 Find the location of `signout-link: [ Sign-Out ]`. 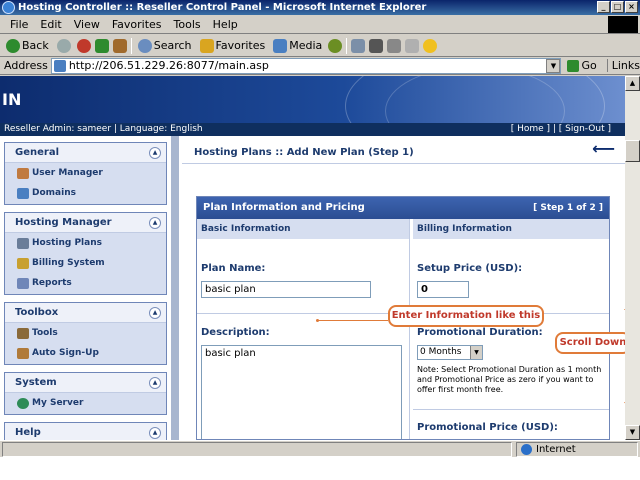

signout-link: [ Sign-Out ] is located at coordinates (585, 129).